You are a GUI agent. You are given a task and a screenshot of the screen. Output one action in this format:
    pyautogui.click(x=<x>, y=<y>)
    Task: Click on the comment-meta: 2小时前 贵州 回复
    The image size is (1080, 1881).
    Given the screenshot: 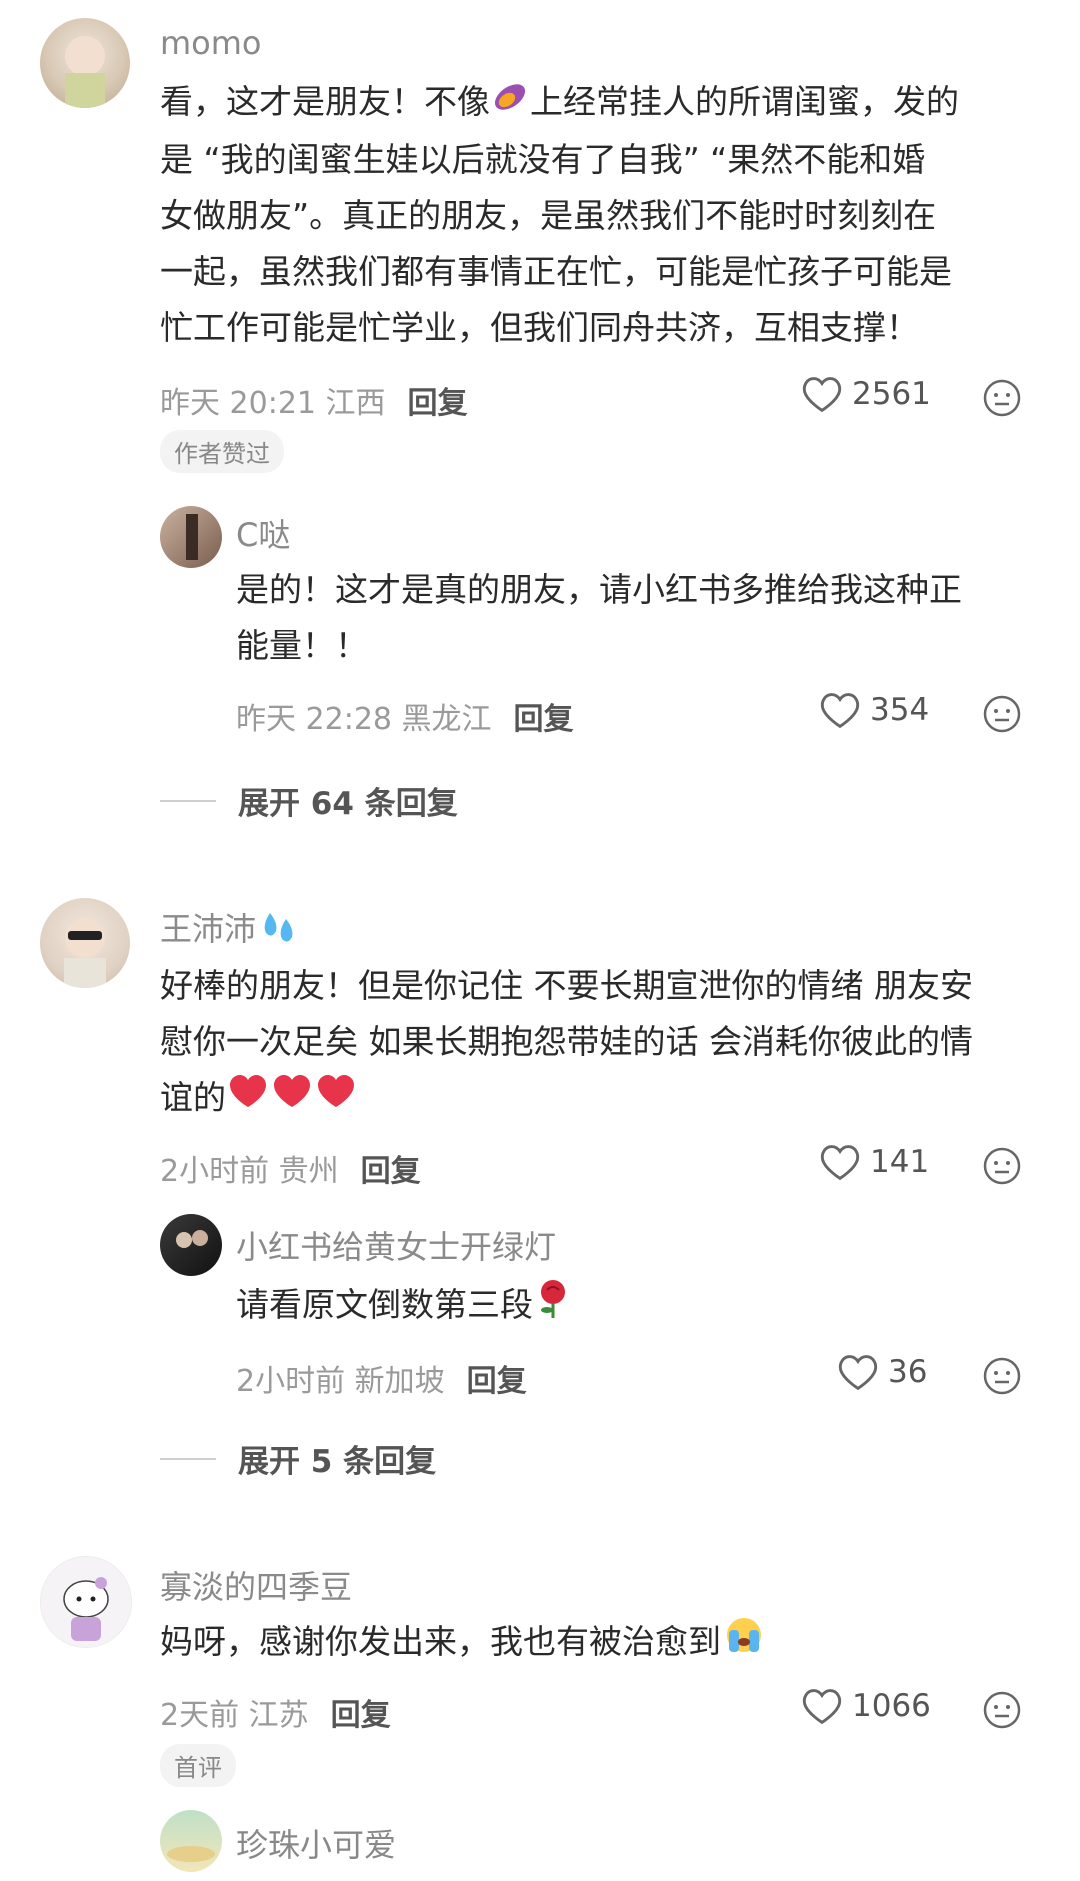 What is the action you would take?
    pyautogui.click(x=290, y=1168)
    